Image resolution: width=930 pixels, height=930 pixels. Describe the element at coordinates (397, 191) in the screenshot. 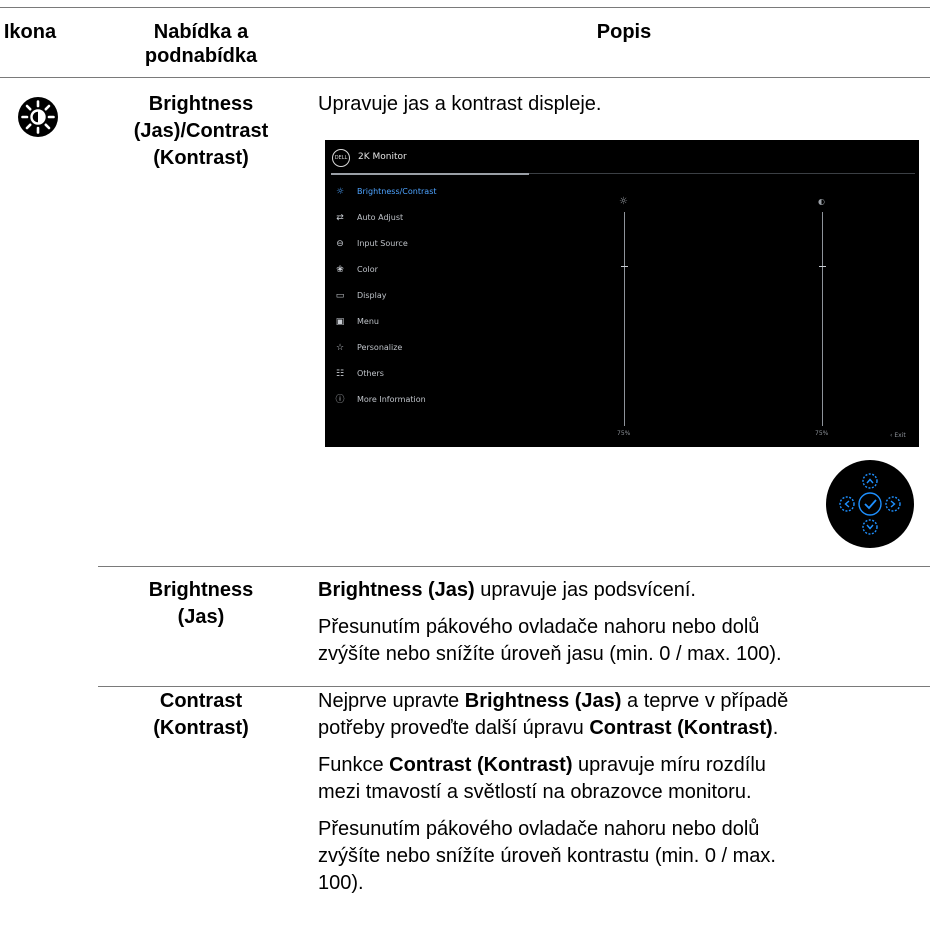

I see `osd-menu-item-label: Brightness/Contrast` at that location.